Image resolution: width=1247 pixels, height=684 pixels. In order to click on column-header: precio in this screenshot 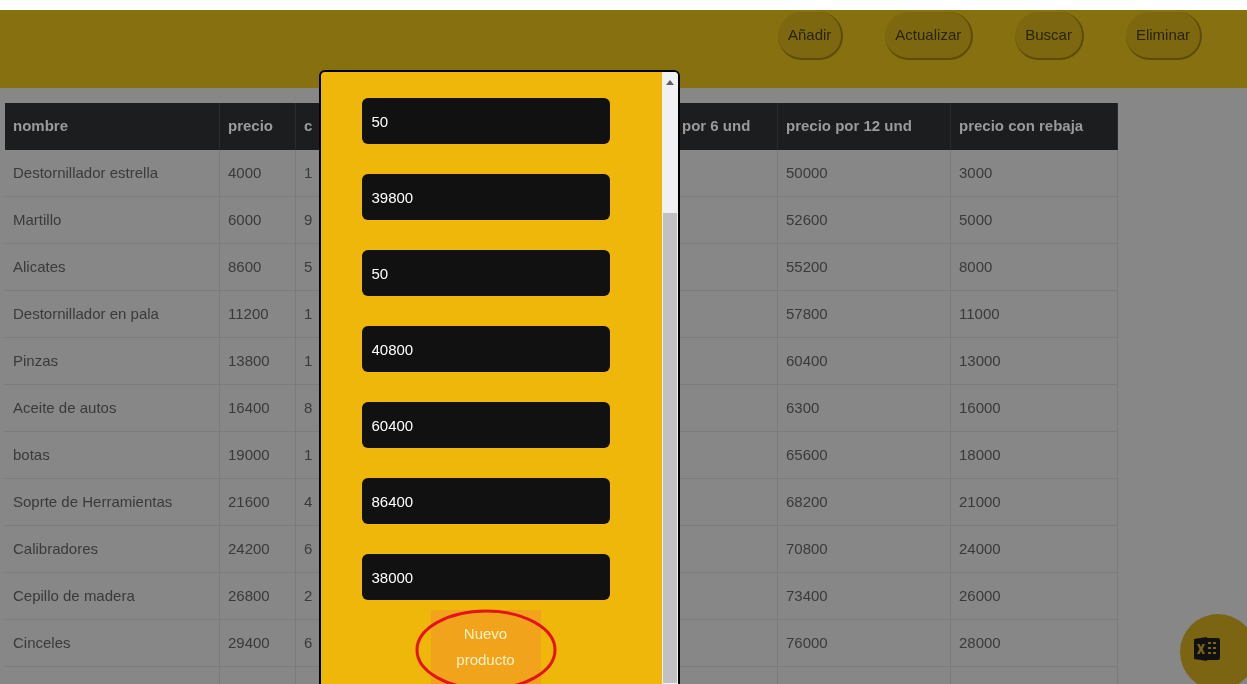, I will do `click(258, 126)`.